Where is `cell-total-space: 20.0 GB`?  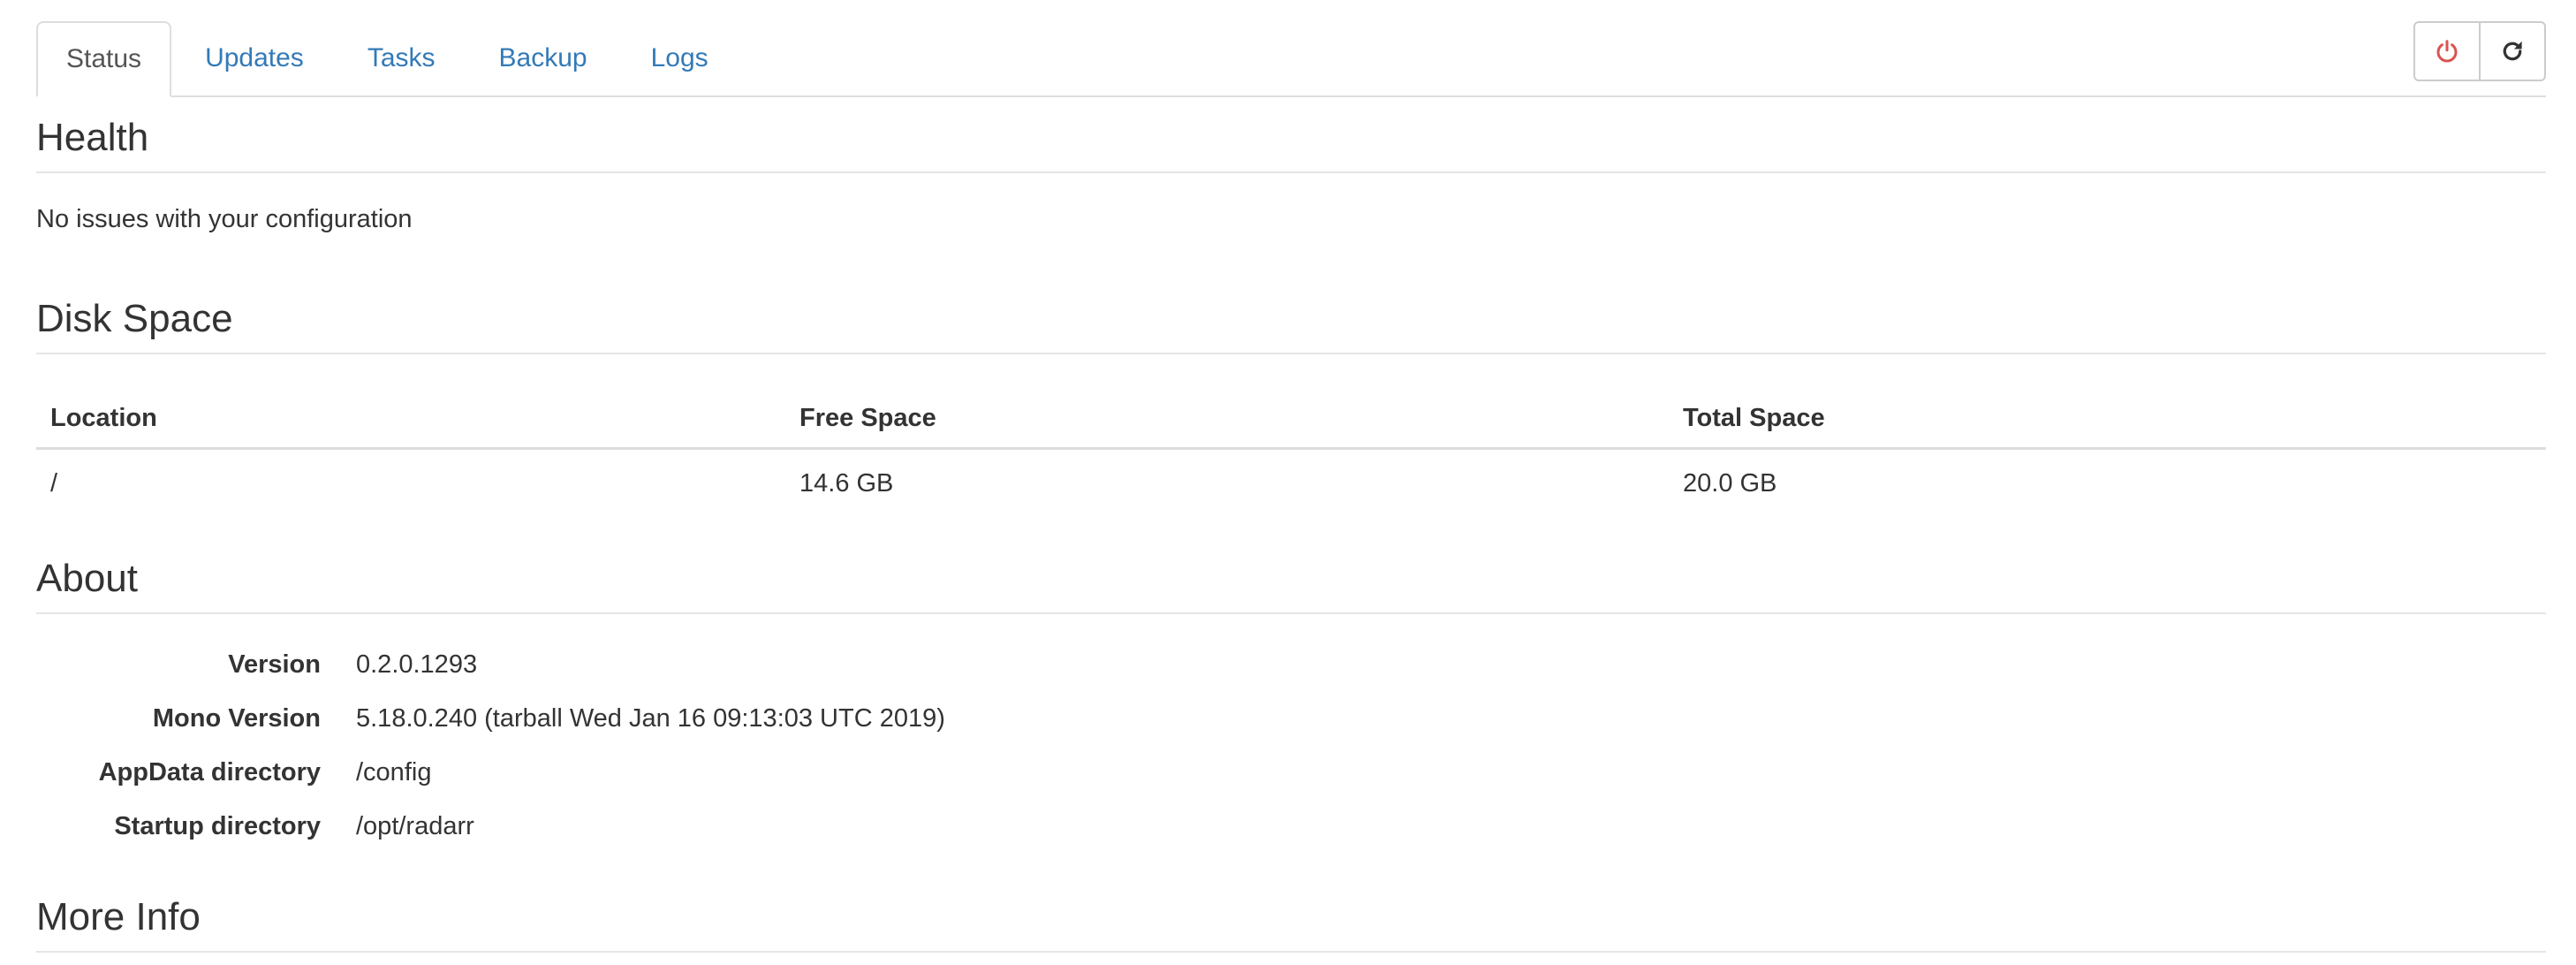 cell-total-space: 20.0 GB is located at coordinates (1730, 483).